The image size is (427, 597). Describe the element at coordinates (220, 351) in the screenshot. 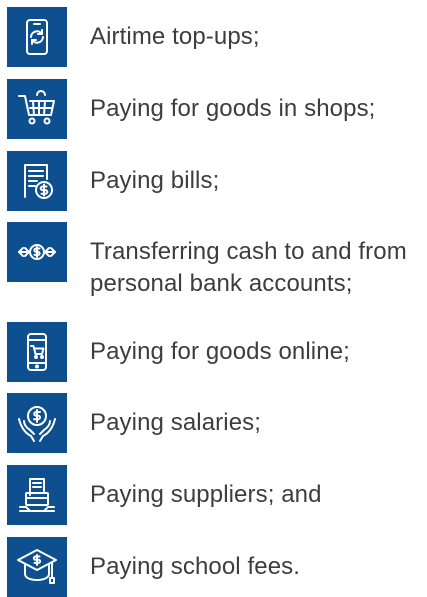

I see `item-label: Paying for goods online;` at that location.